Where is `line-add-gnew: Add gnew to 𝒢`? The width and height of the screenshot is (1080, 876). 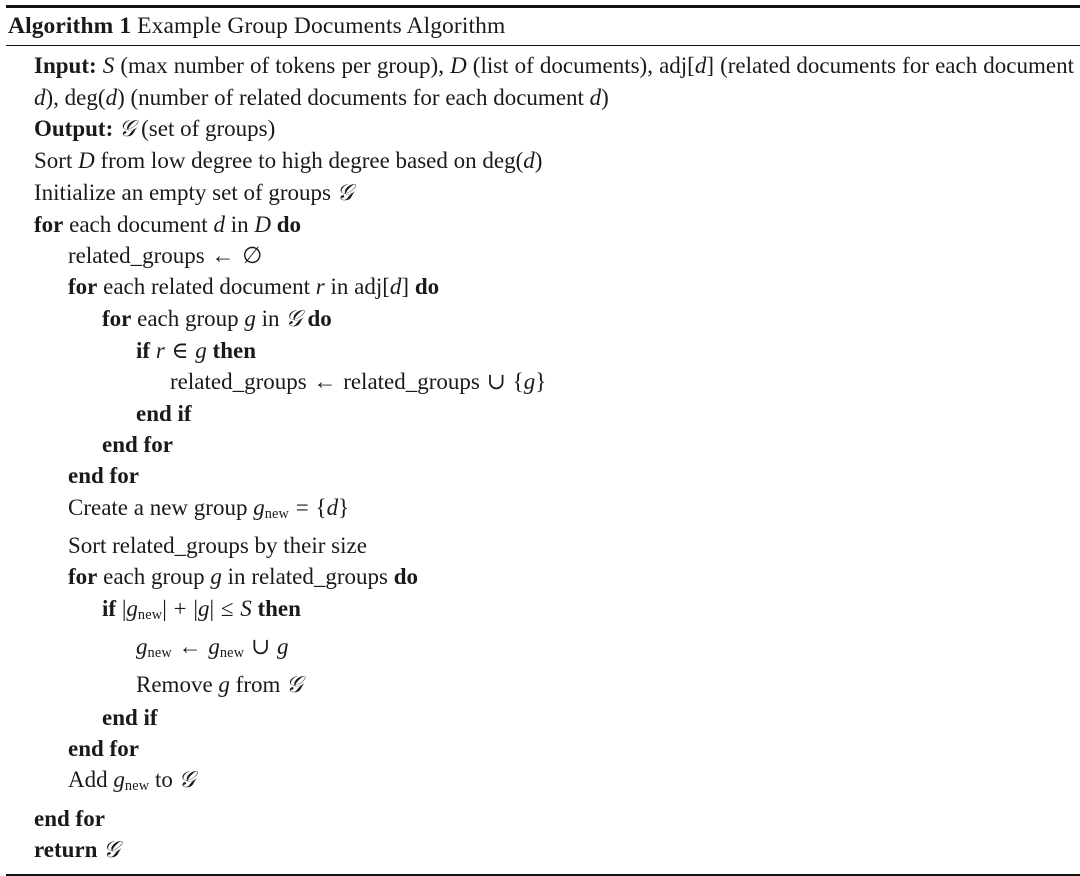 line-add-gnew: Add gnew to 𝒢 is located at coordinates (572, 783).